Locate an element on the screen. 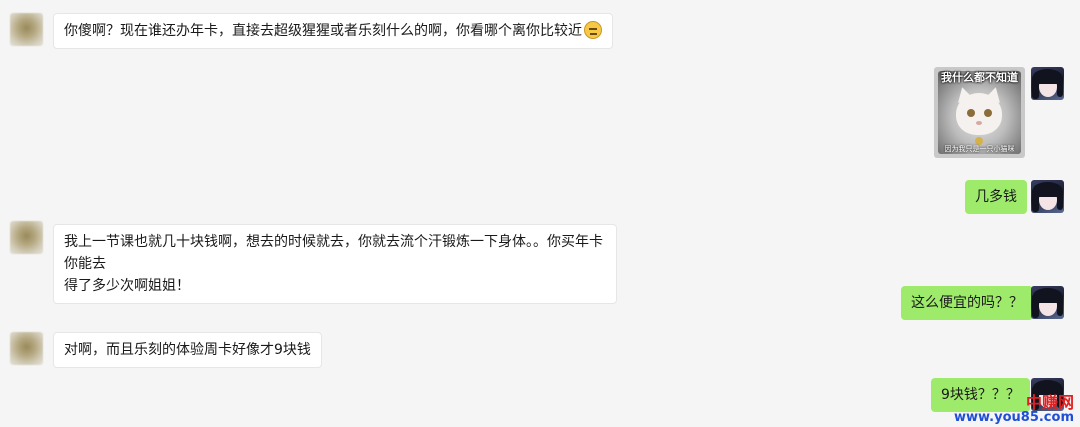 The width and height of the screenshot is (1080, 427). message-bubble-left: 你傻啊？现在谁还办年卡，直接去超级猩猩或者乐刻什么的啊，你看哪个离你比较近 is located at coordinates (333, 31).